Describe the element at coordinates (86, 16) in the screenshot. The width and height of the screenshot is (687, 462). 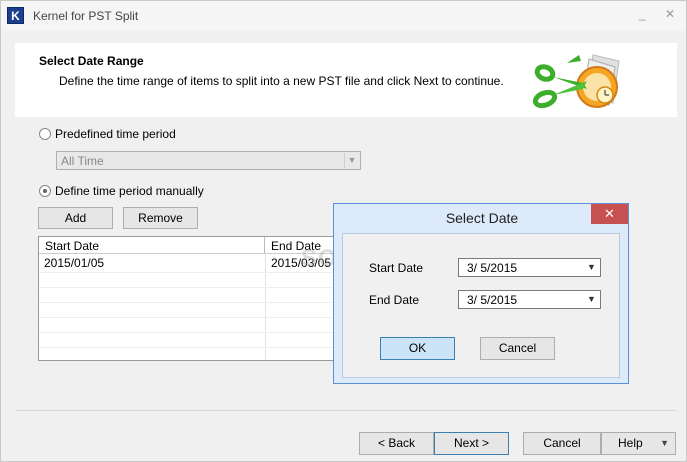
I see `window-title: Kernel for PST Split` at that location.